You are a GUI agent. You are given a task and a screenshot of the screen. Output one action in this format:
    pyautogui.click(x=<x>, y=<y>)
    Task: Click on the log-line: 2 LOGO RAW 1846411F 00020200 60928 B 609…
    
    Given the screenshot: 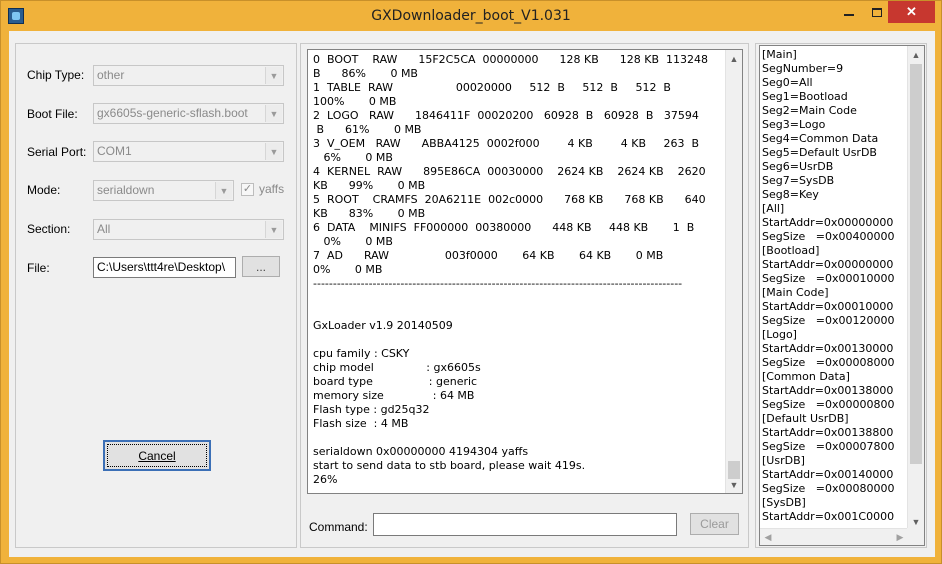 What is the action you would take?
    pyautogui.click(x=506, y=115)
    